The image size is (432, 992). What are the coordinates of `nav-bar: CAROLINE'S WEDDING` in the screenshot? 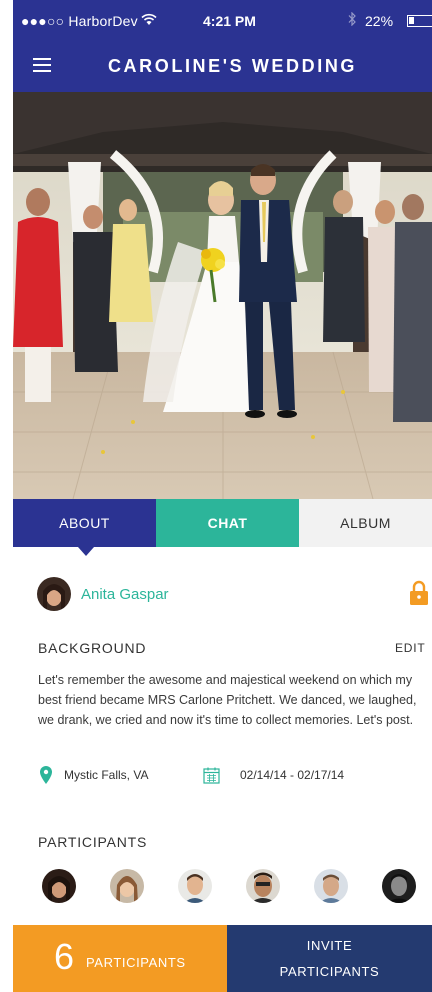 It's located at (222, 67).